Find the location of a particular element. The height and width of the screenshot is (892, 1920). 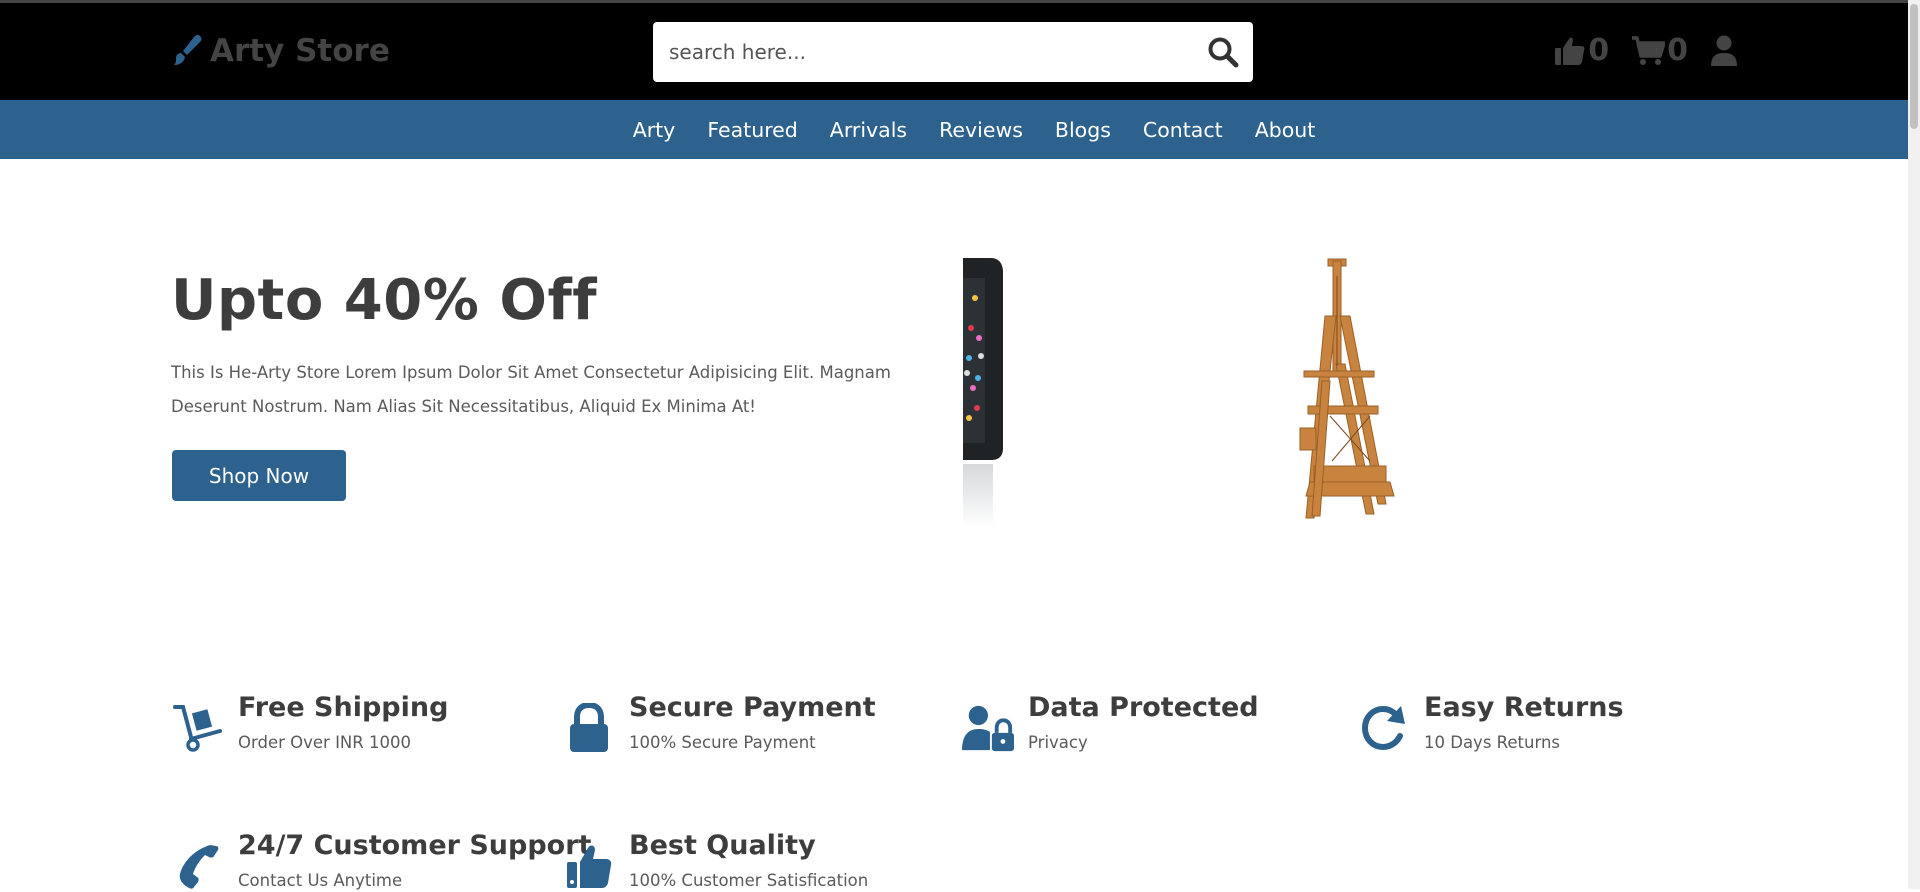

nav-link-about: About is located at coordinates (1285, 130).